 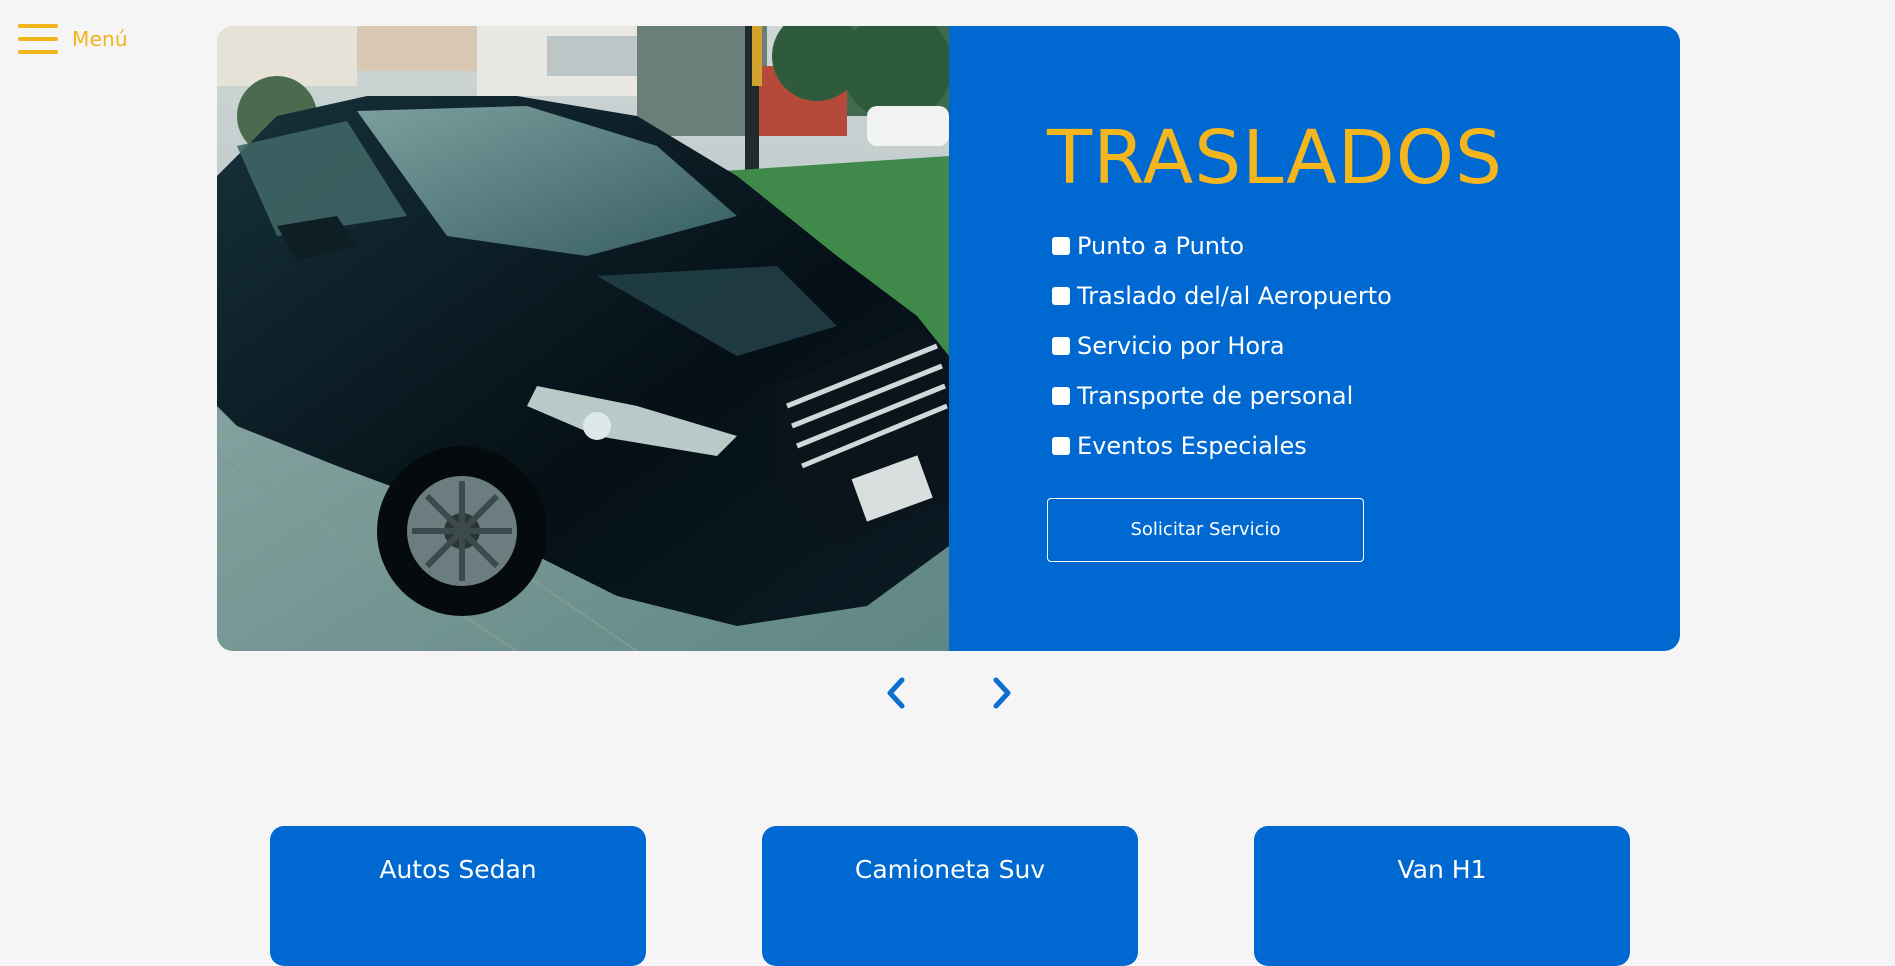 I want to click on service-label: Traslado del/al Aeropuerto, so click(x=1234, y=295).